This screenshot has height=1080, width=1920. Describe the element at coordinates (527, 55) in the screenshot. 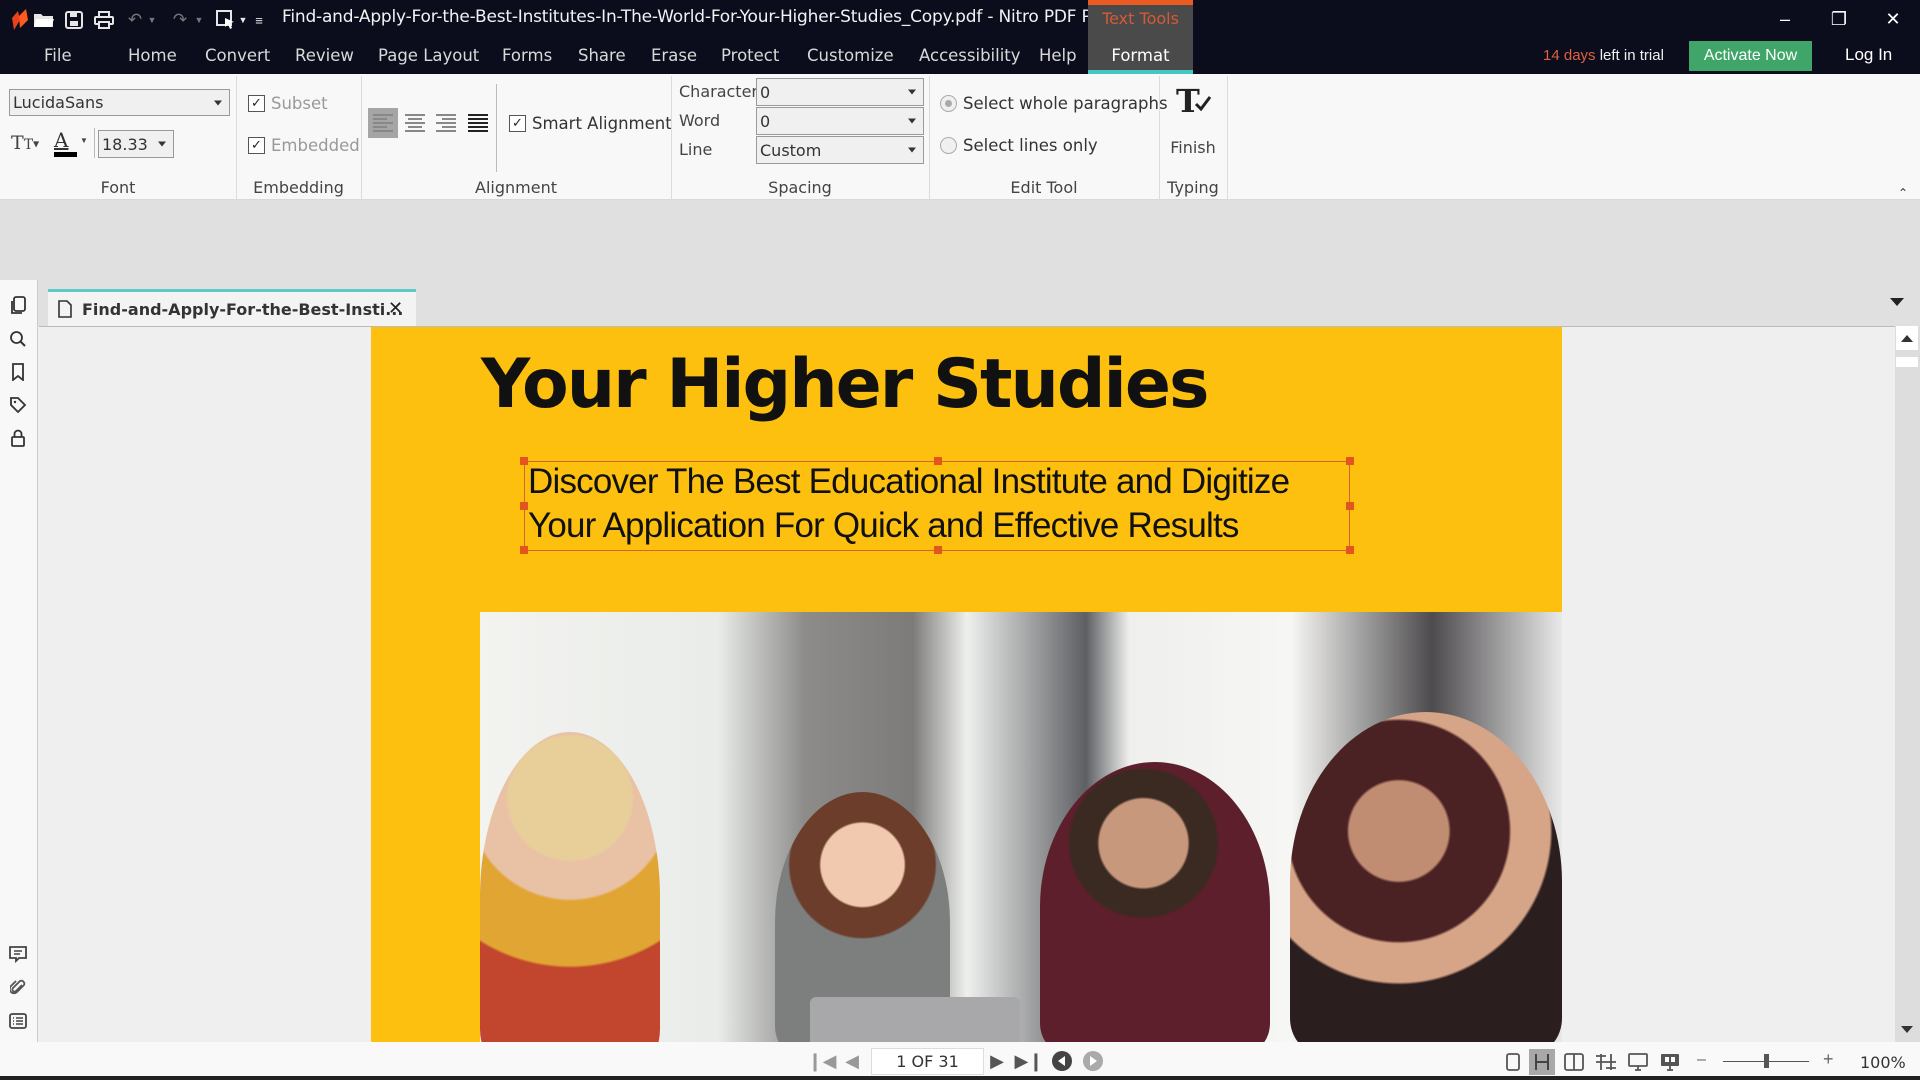

I see `menu-forms: Forms` at that location.